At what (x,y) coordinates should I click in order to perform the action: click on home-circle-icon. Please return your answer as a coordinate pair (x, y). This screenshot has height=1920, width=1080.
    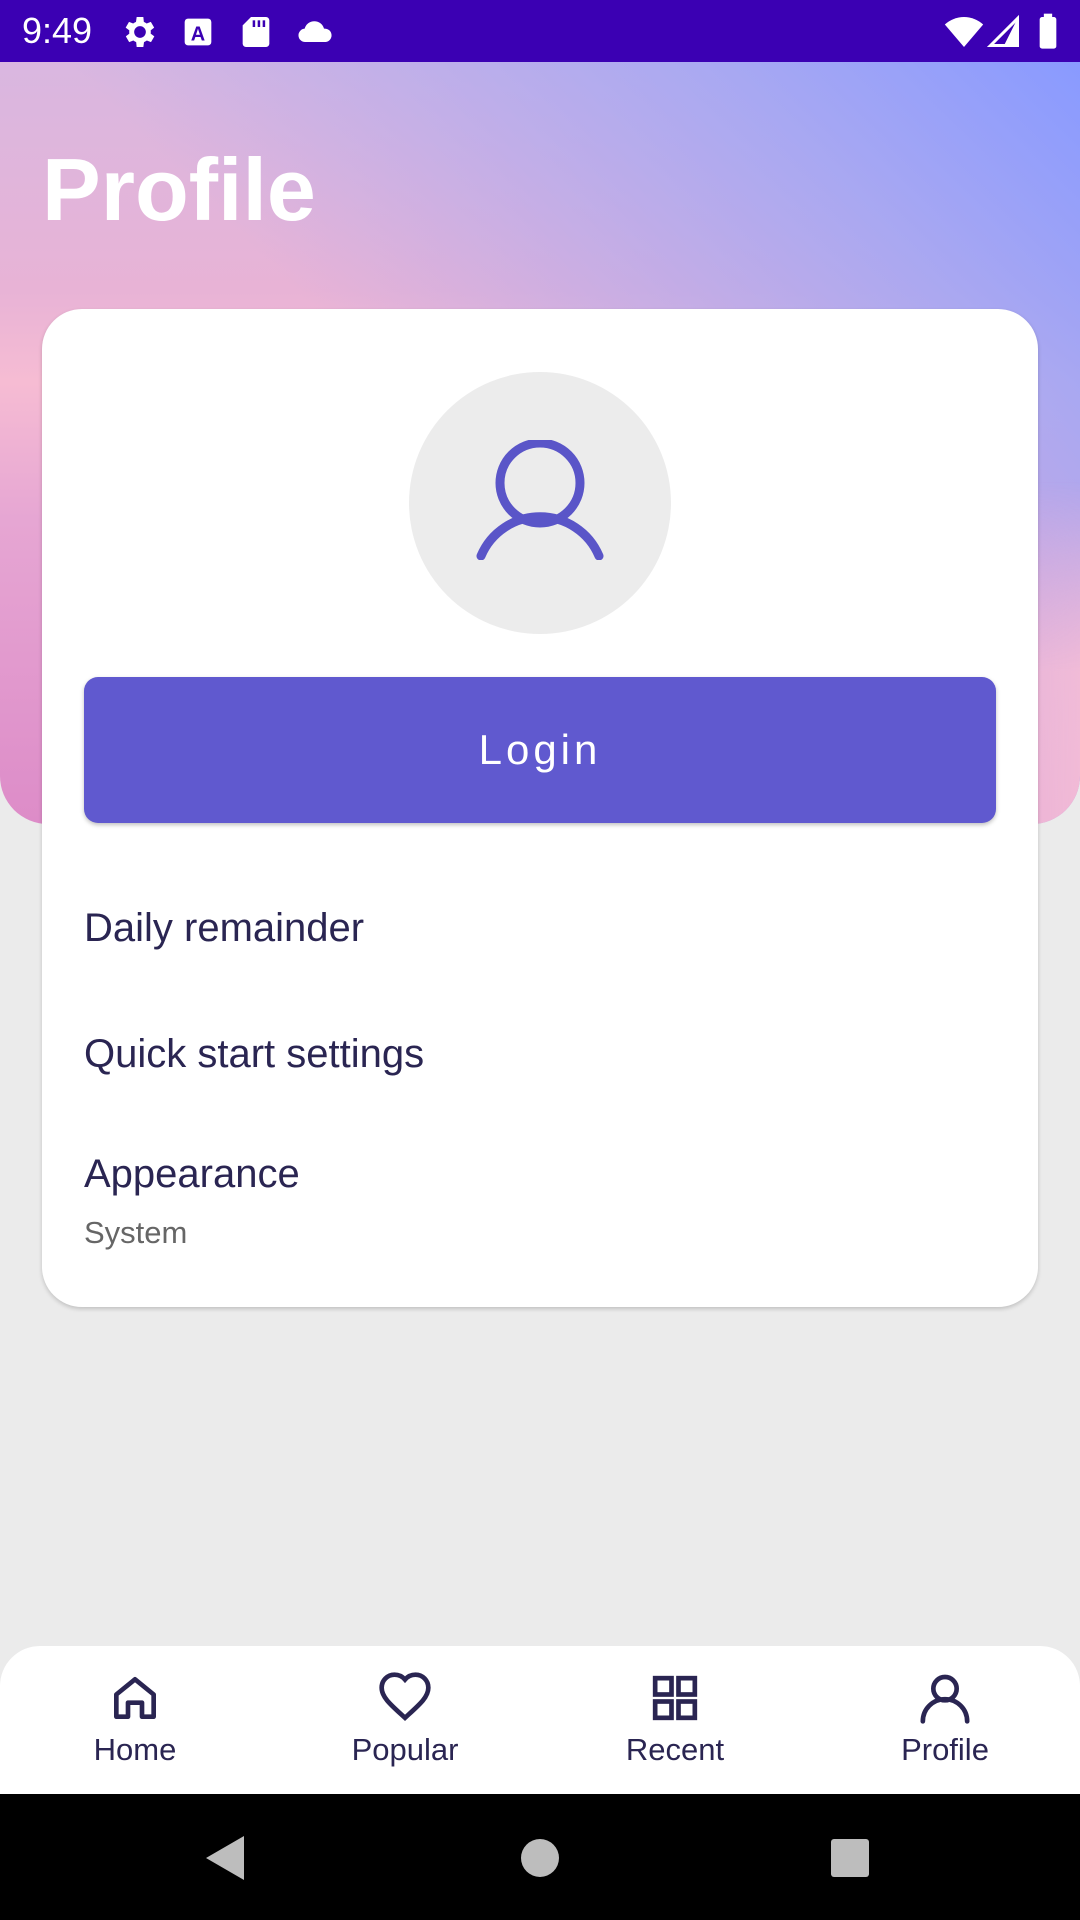
    Looking at the image, I should click on (540, 1858).